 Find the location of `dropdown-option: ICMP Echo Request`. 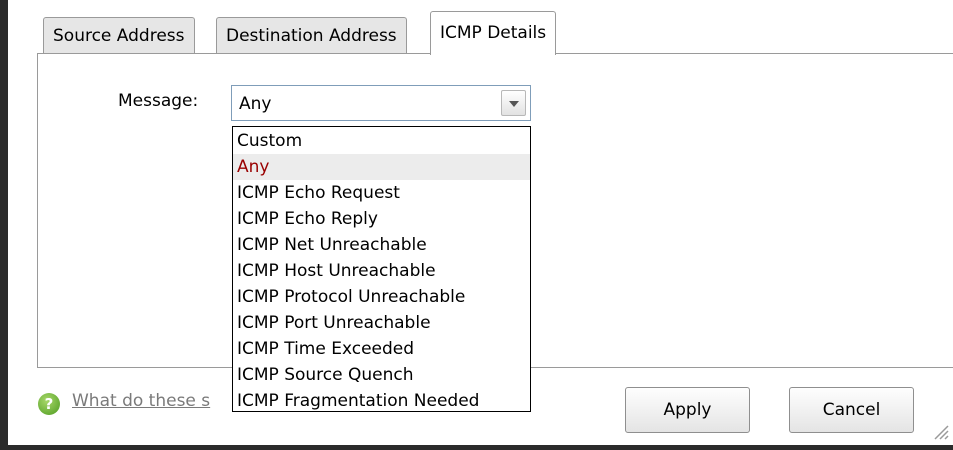

dropdown-option: ICMP Echo Request is located at coordinates (381, 193).